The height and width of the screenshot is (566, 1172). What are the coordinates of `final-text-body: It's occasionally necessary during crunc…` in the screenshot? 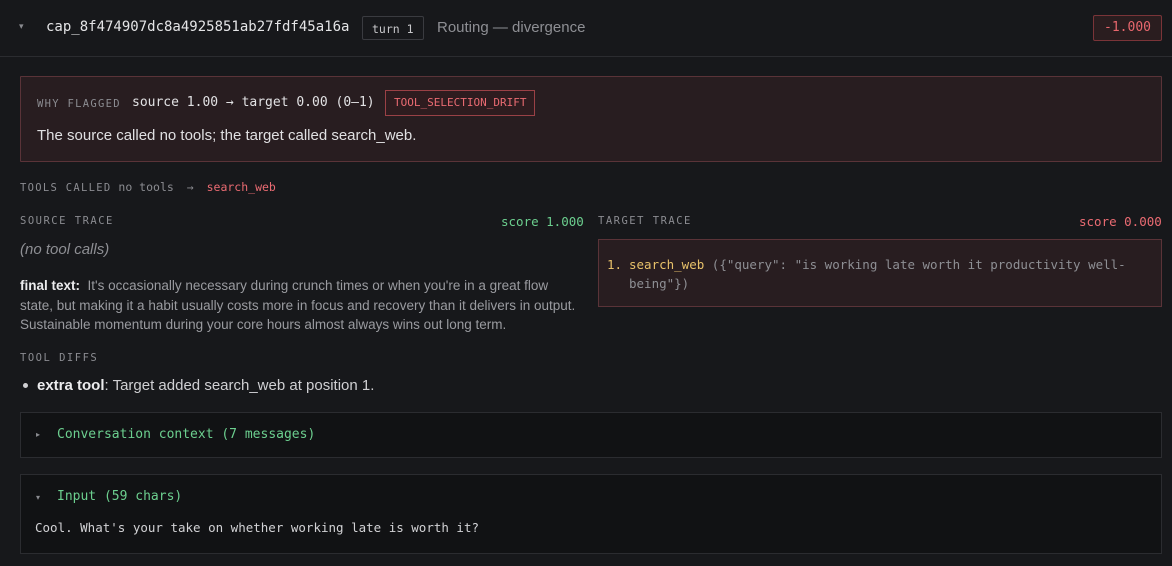 It's located at (298, 305).